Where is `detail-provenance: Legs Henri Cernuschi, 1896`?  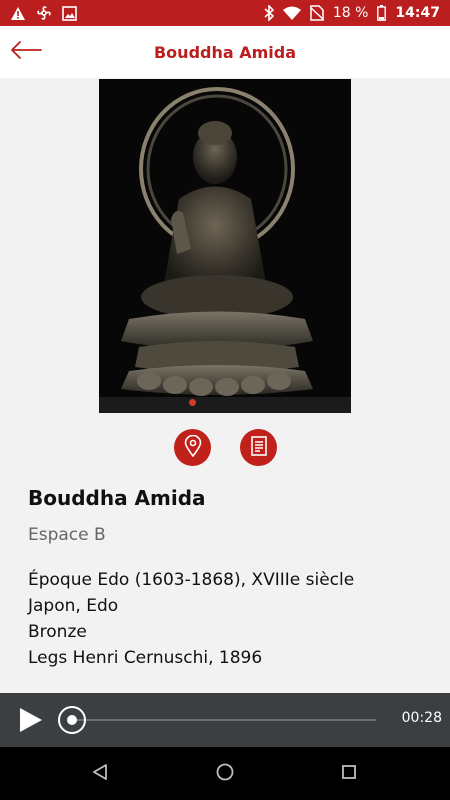 detail-provenance: Legs Henri Cernuschi, 1896 is located at coordinates (145, 658).